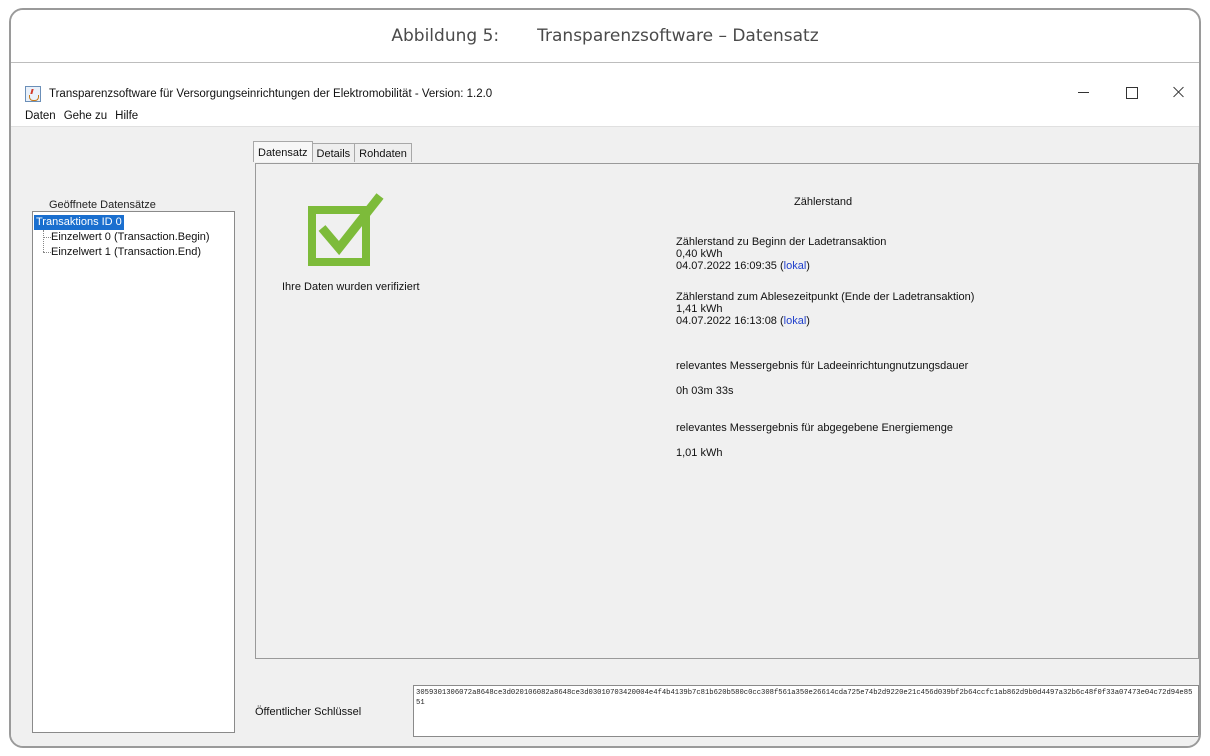 This screenshot has height=756, width=1210. Describe the element at coordinates (699, 254) in the screenshot. I see `meter-begin-value: 0,40 kWh` at that location.